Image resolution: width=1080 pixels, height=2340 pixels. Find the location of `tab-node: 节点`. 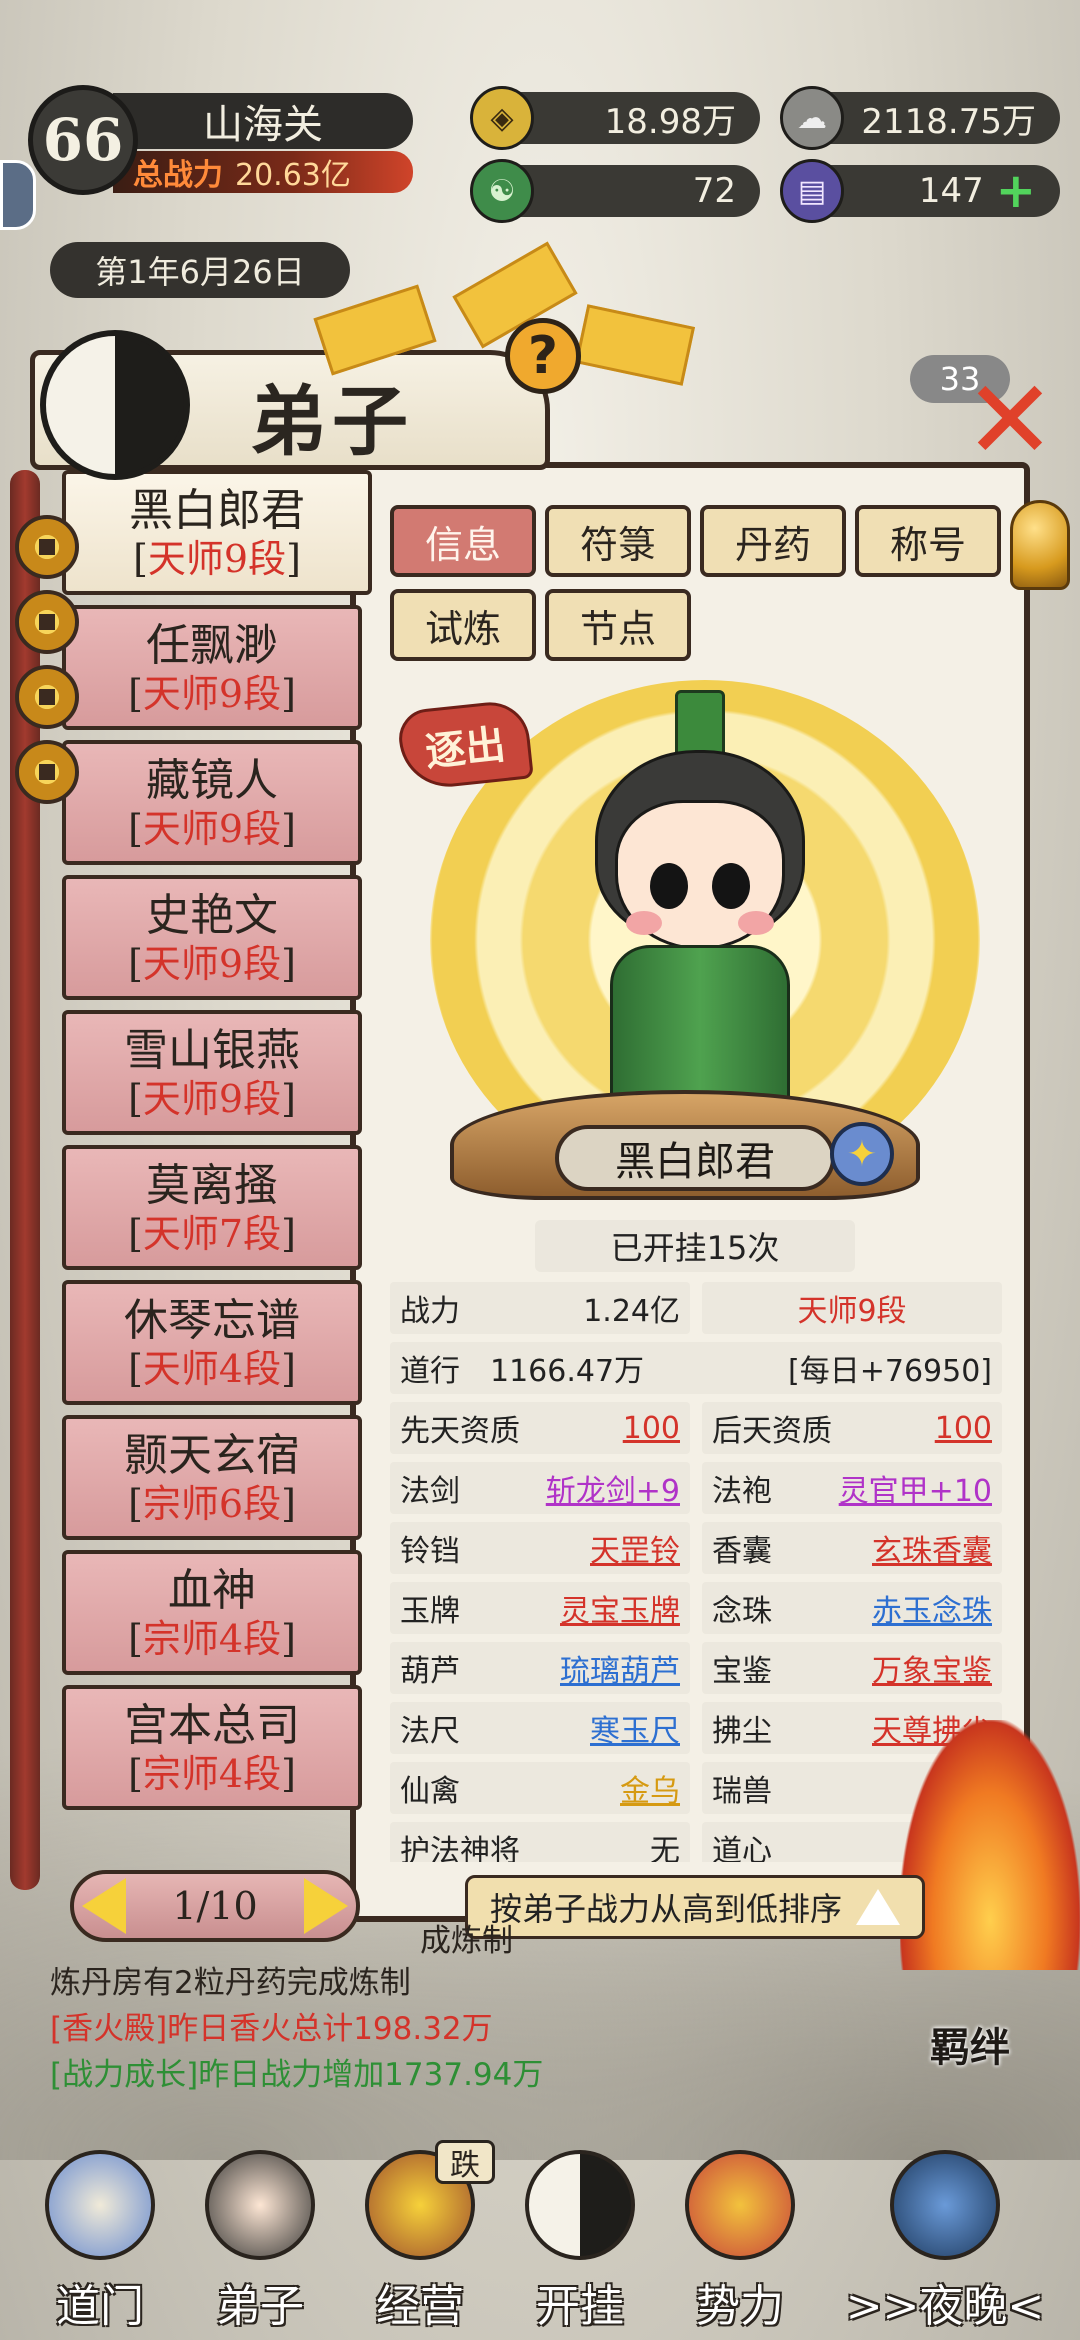

tab-node: 节点 is located at coordinates (618, 625).